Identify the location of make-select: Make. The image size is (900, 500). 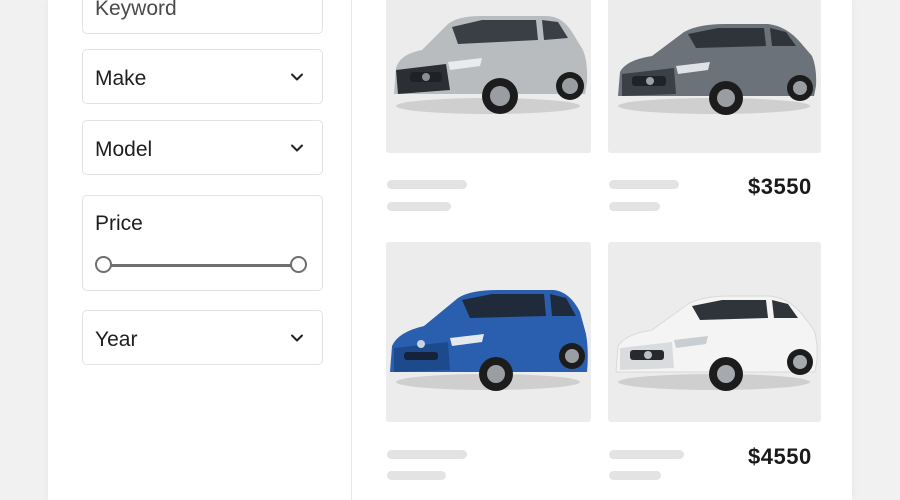
(202, 76).